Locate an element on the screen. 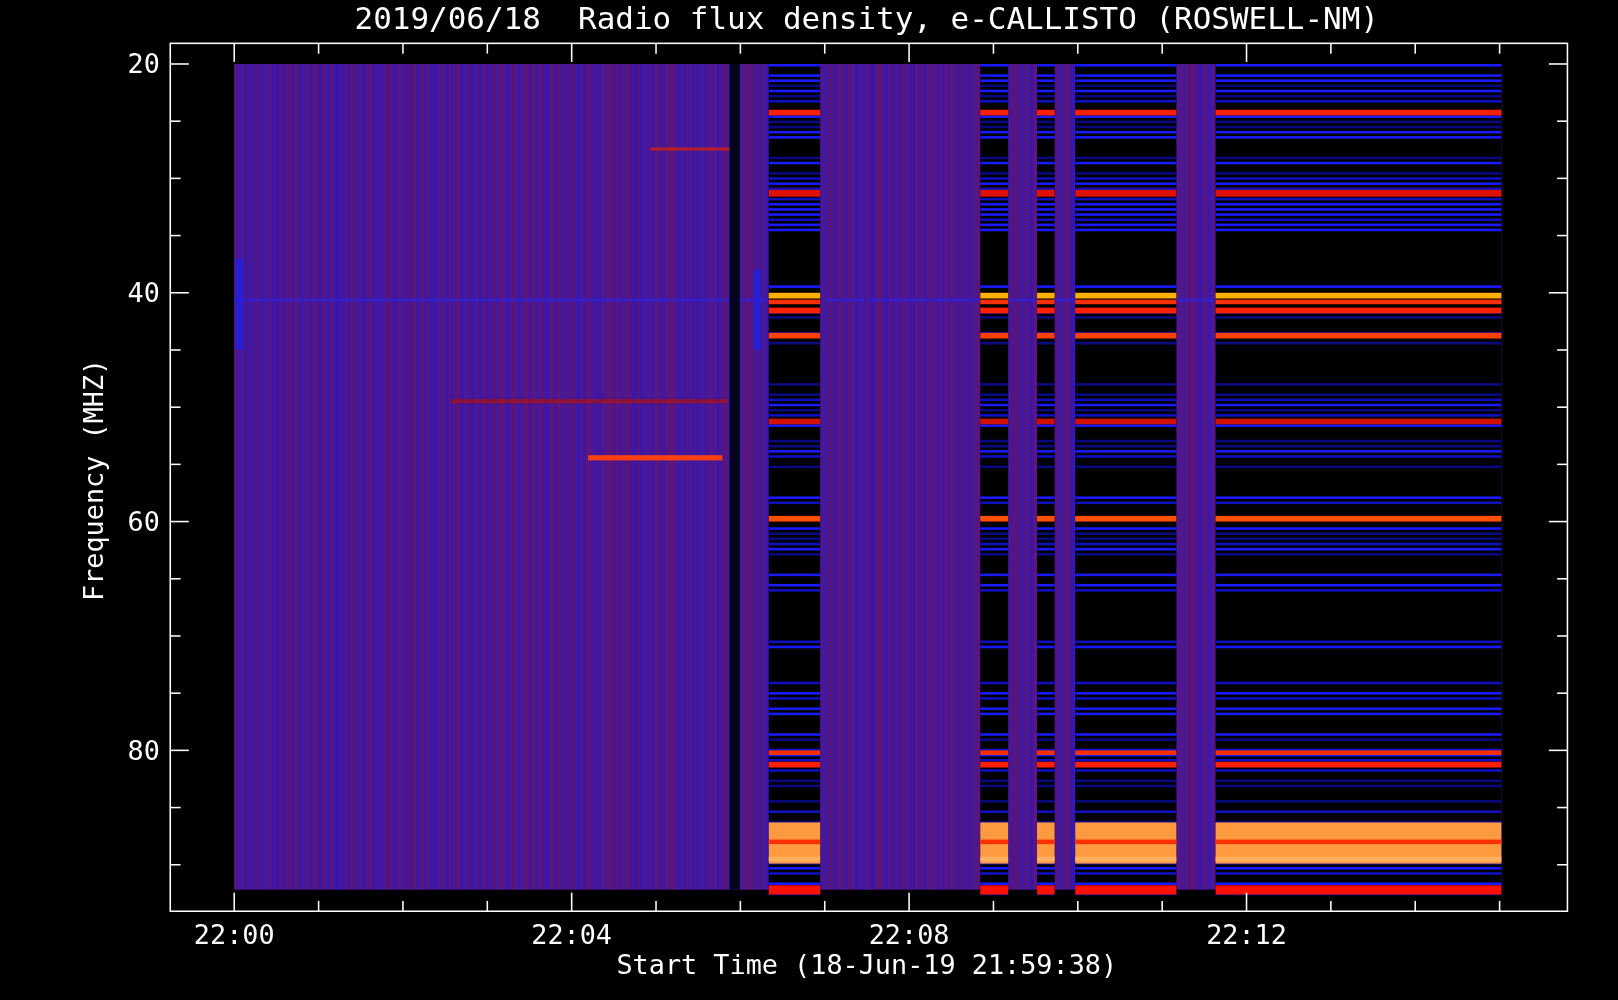  y-tick-label: 80 is located at coordinates (143, 750).